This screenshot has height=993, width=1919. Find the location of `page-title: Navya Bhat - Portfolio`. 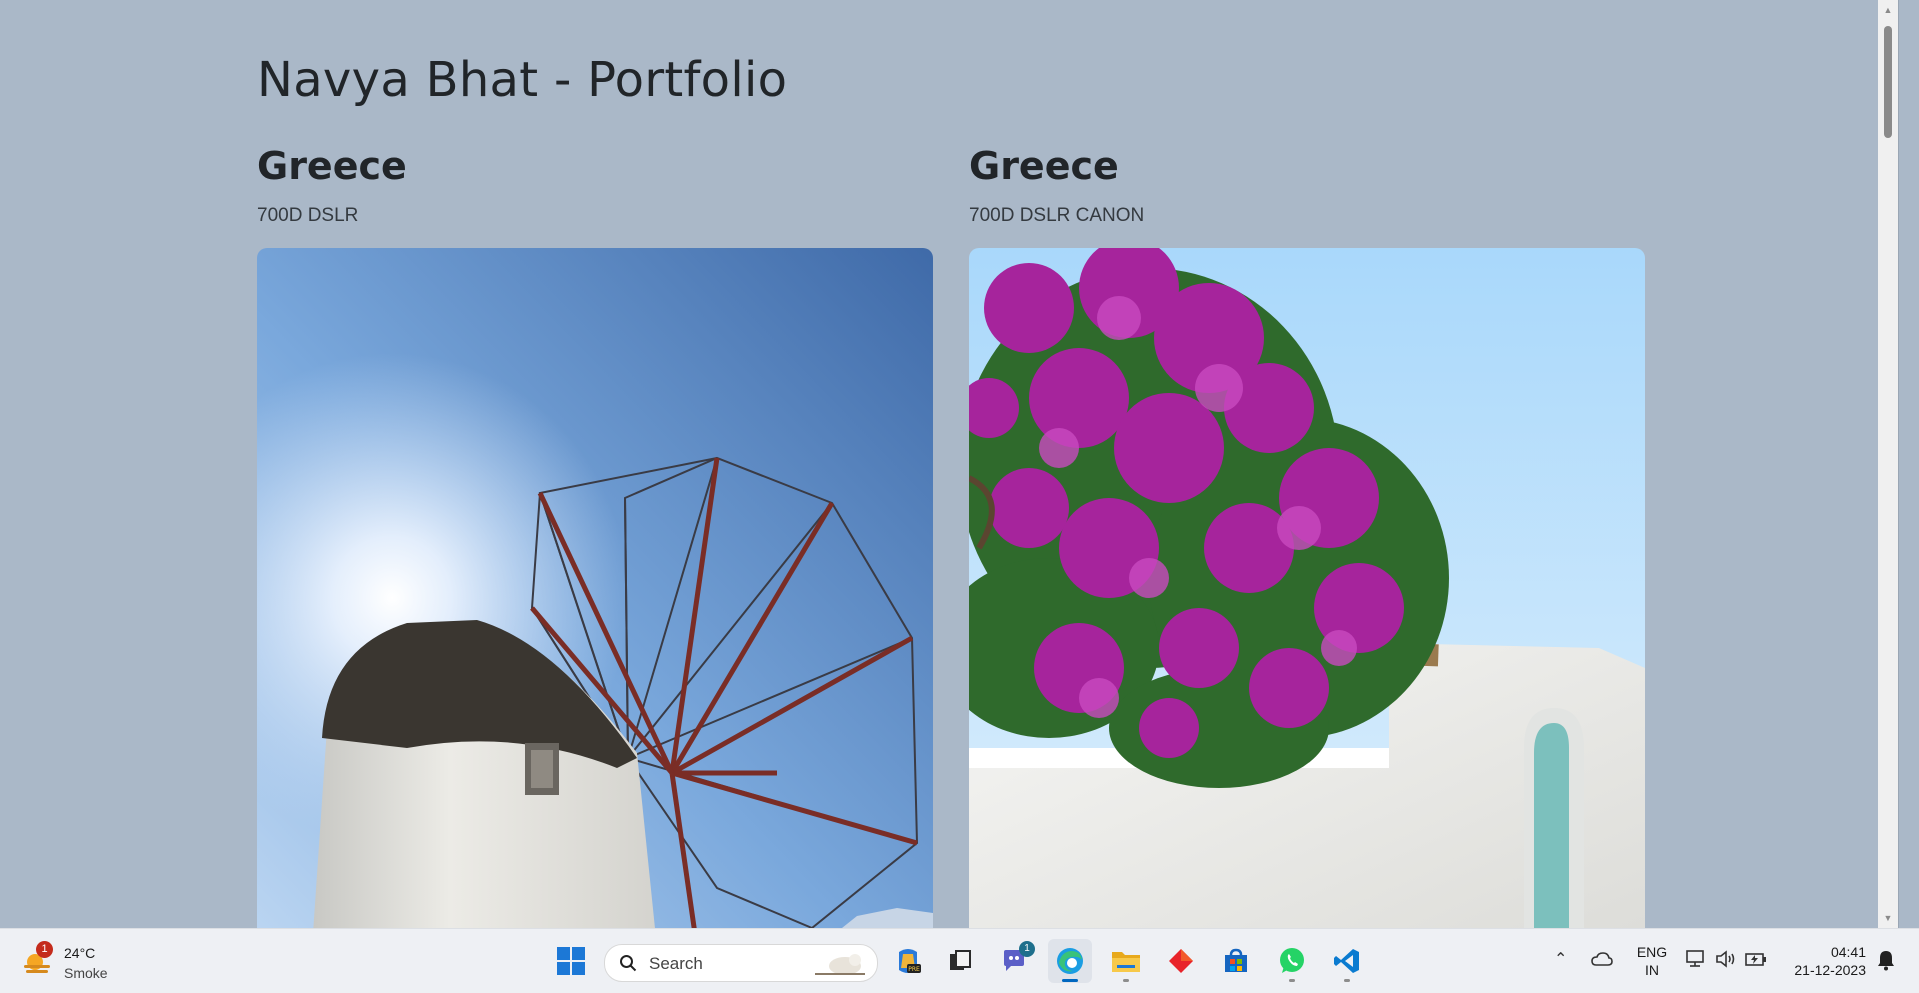

page-title: Navya Bhat - Portfolio is located at coordinates (522, 80).